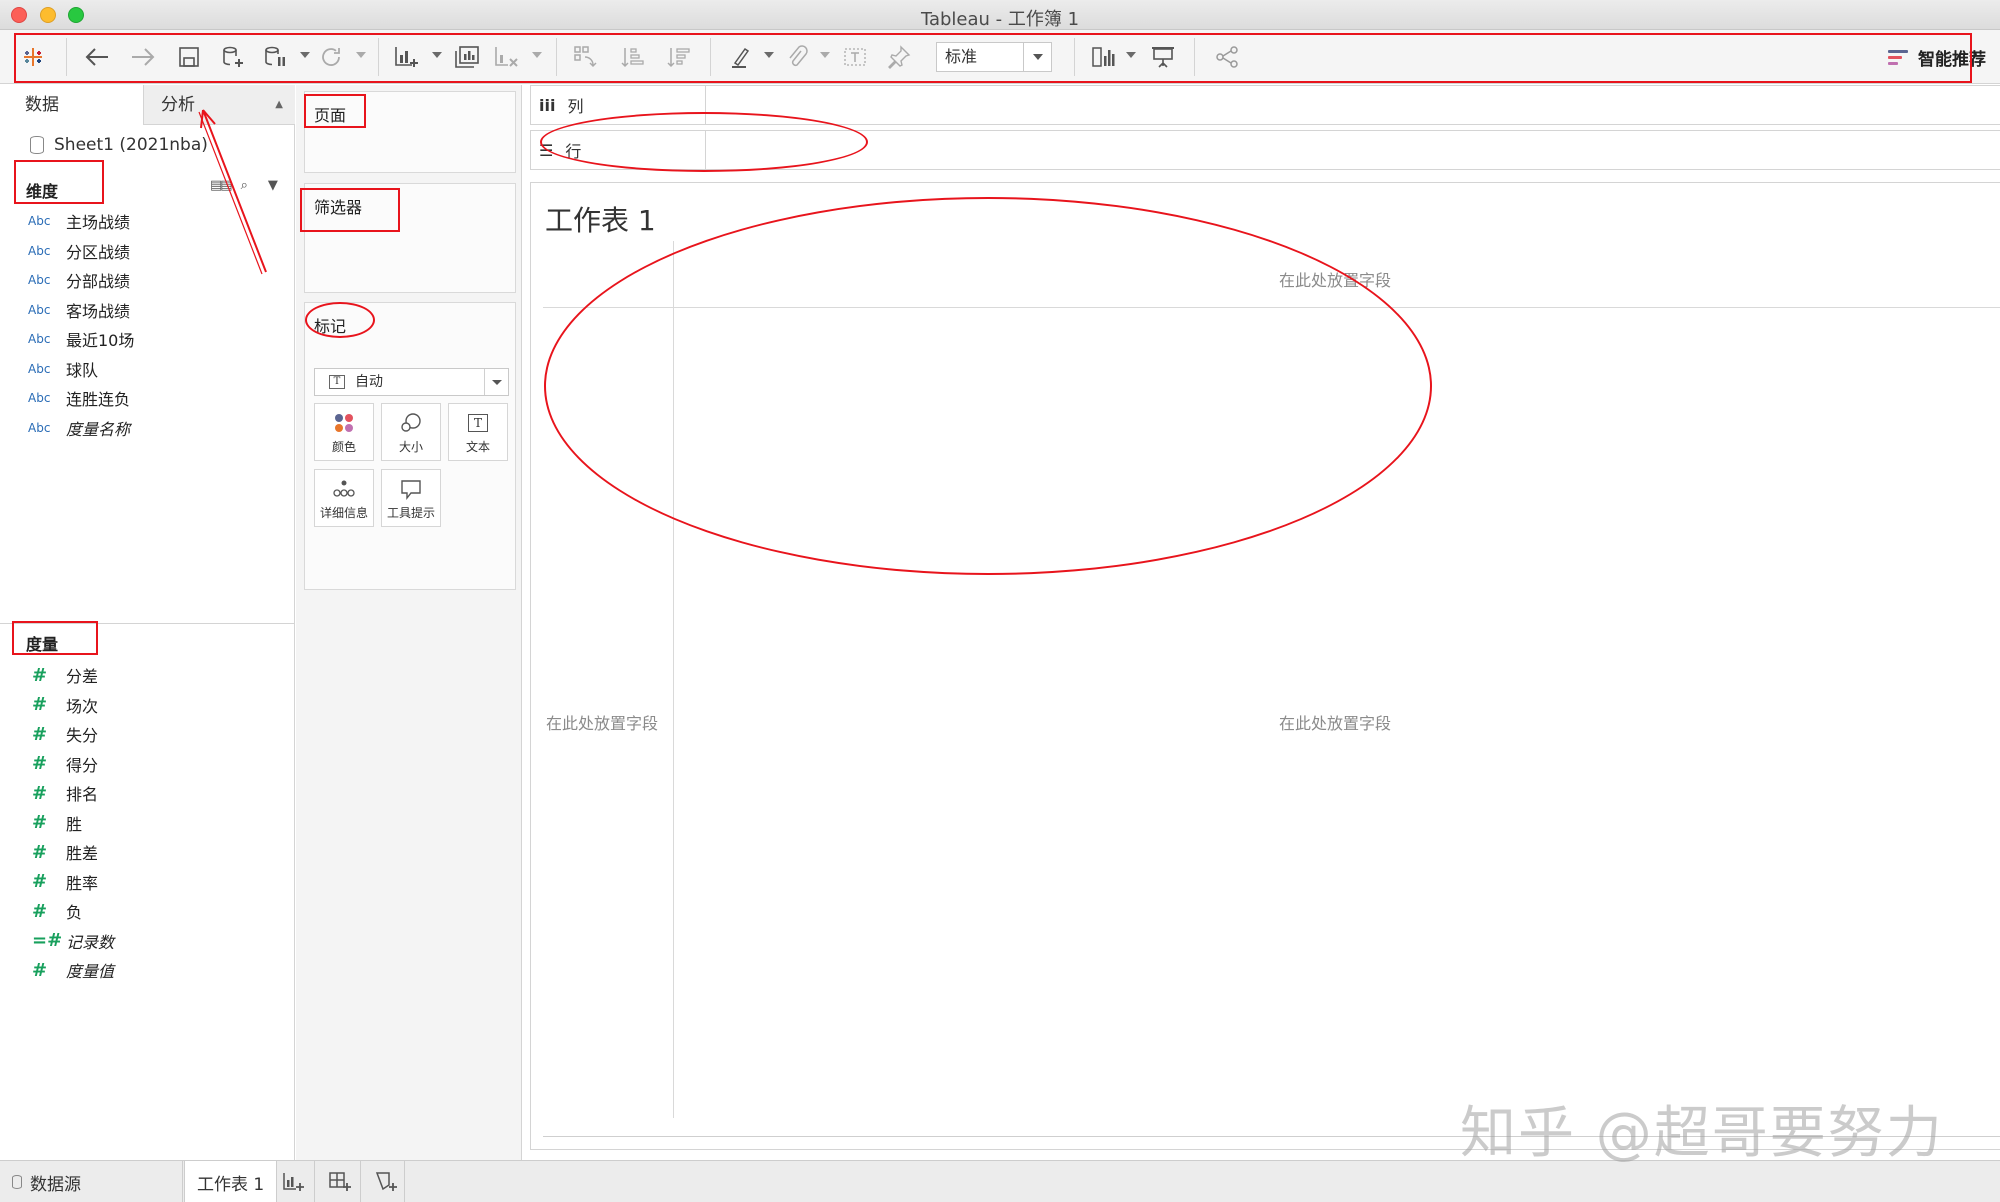 The height and width of the screenshot is (1202, 2000). I want to click on dimension-field: Abc 连胜连负, so click(79, 398).